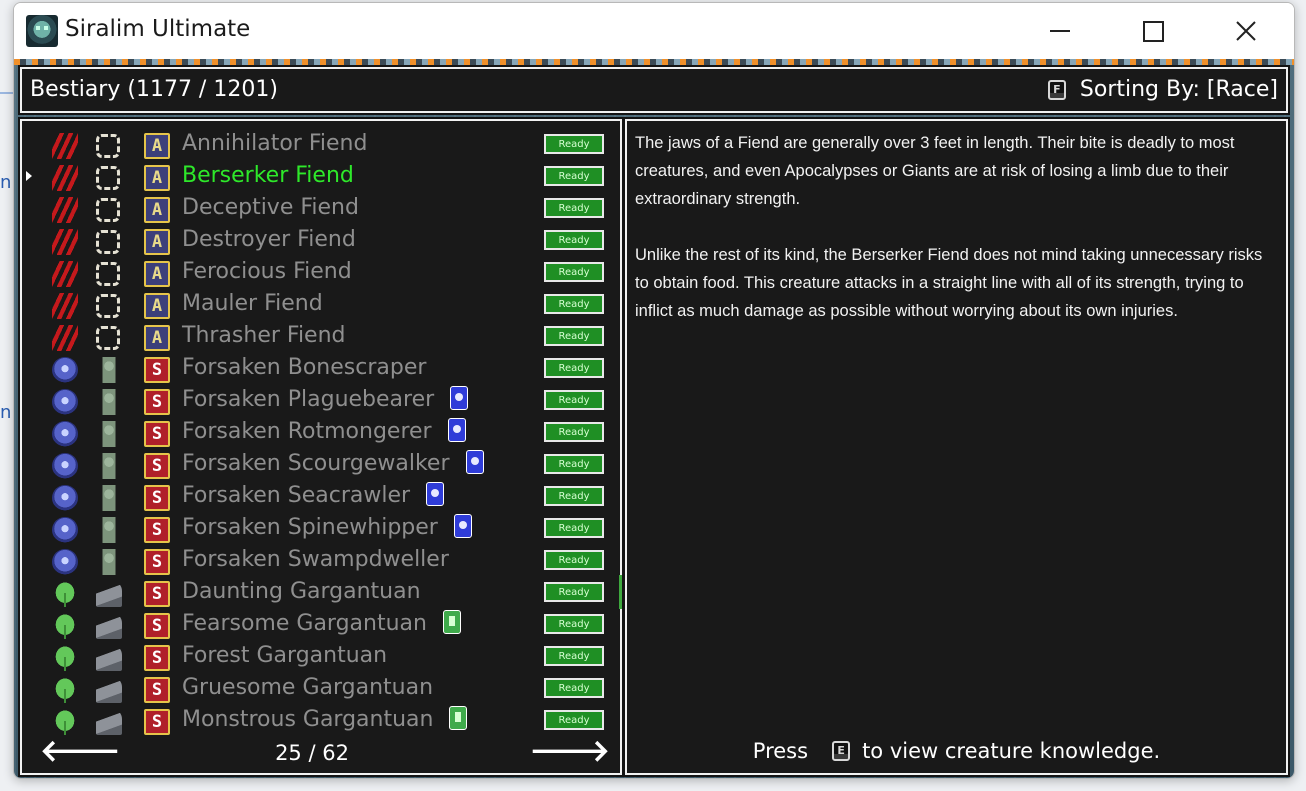 This screenshot has height=791, width=1306. I want to click on hint-press: Press, so click(780, 751).